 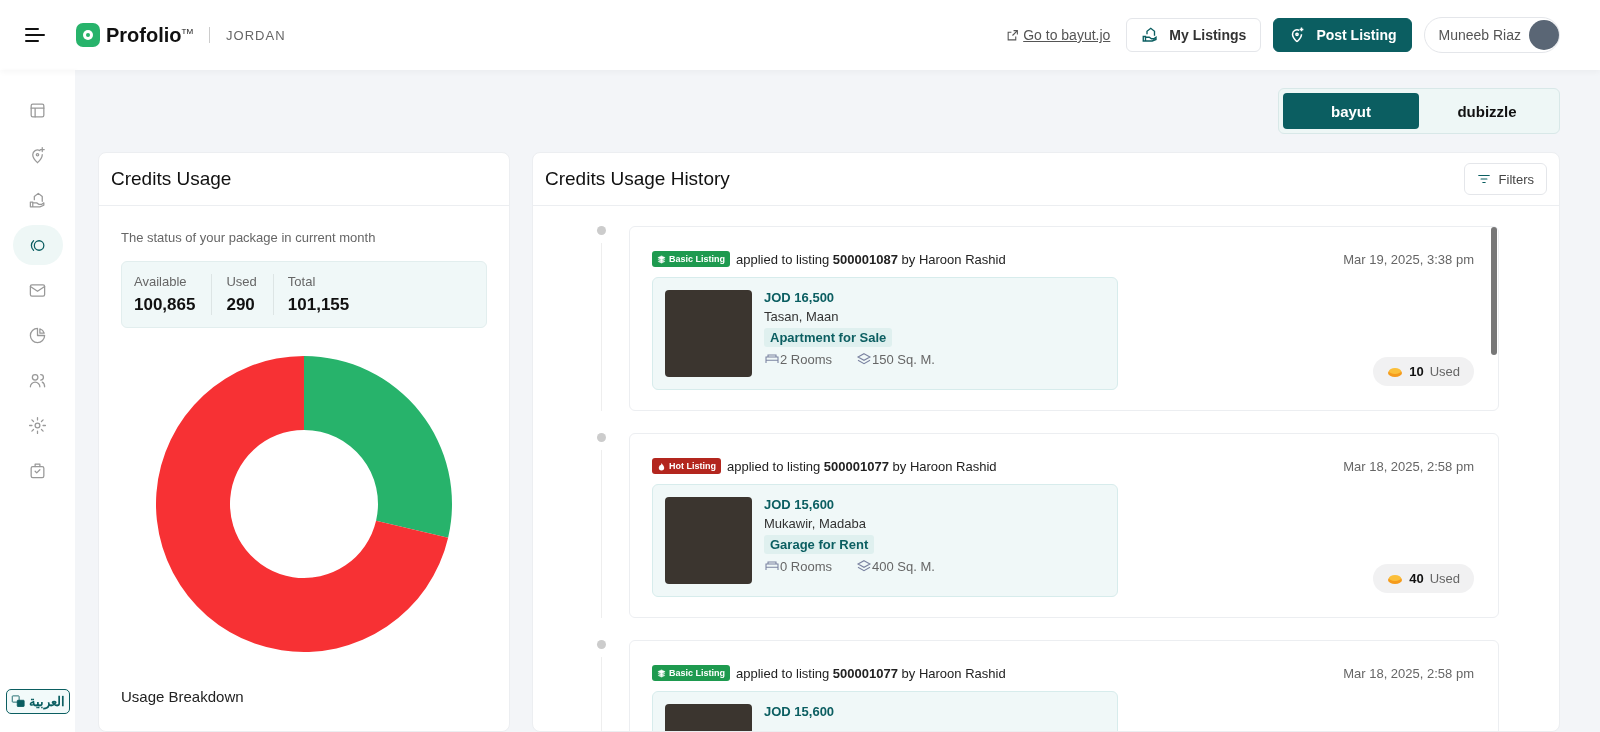 What do you see at coordinates (1013, 35) in the screenshot?
I see `external-link-icon` at bounding box center [1013, 35].